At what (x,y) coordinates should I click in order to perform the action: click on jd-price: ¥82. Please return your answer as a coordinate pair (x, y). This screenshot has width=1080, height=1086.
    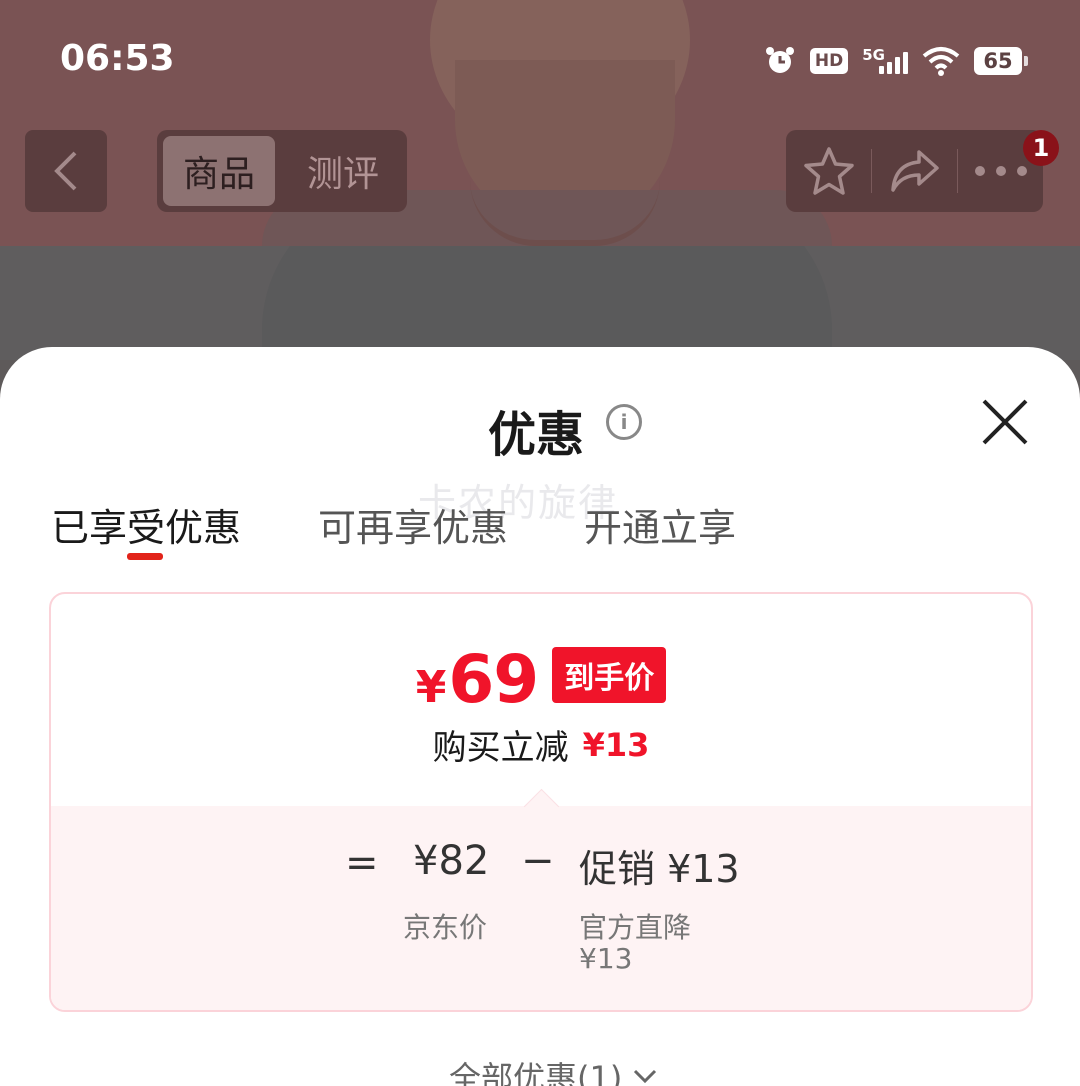
    Looking at the image, I should click on (451, 861).